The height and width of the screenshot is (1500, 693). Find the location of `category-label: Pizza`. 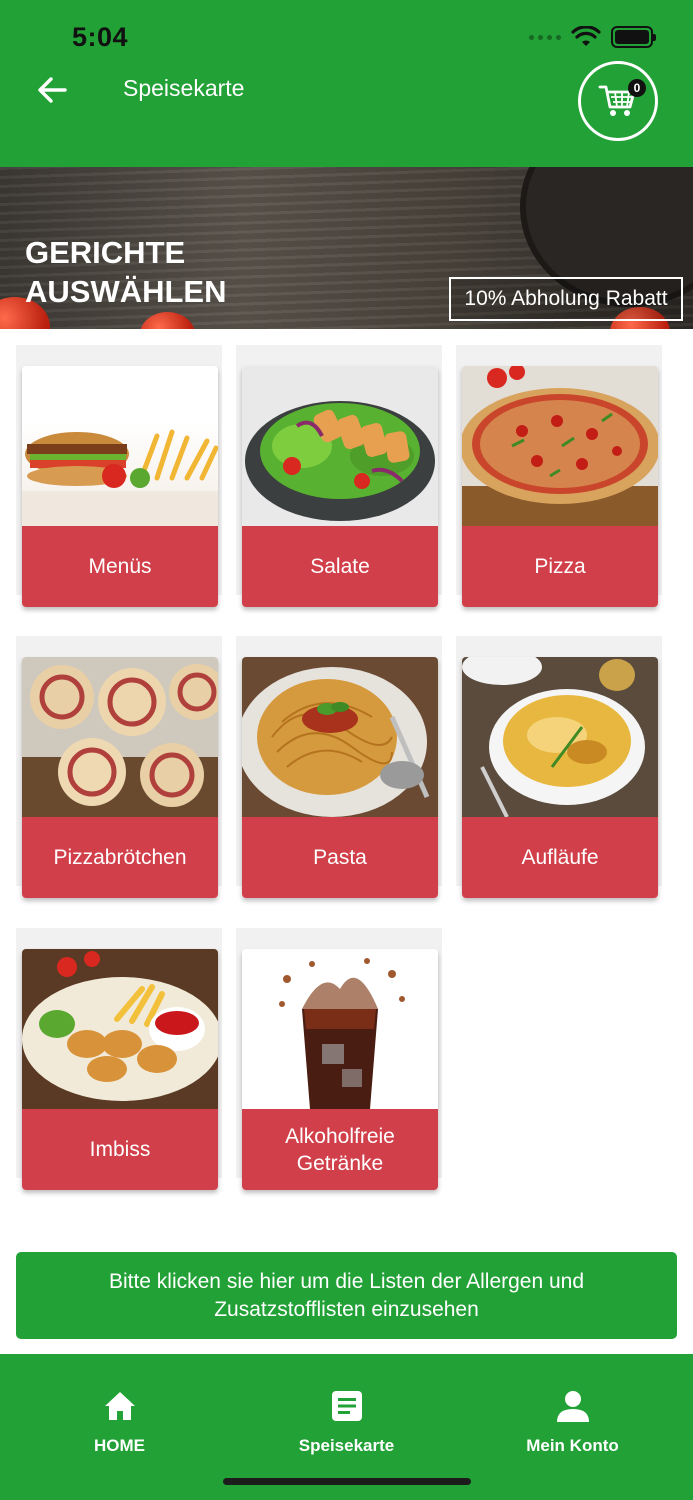

category-label: Pizza is located at coordinates (560, 566).